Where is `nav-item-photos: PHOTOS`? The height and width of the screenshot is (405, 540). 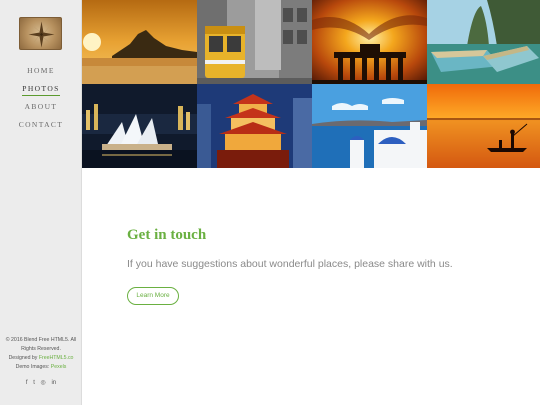 nav-item-photos: PHOTOS is located at coordinates (41, 93).